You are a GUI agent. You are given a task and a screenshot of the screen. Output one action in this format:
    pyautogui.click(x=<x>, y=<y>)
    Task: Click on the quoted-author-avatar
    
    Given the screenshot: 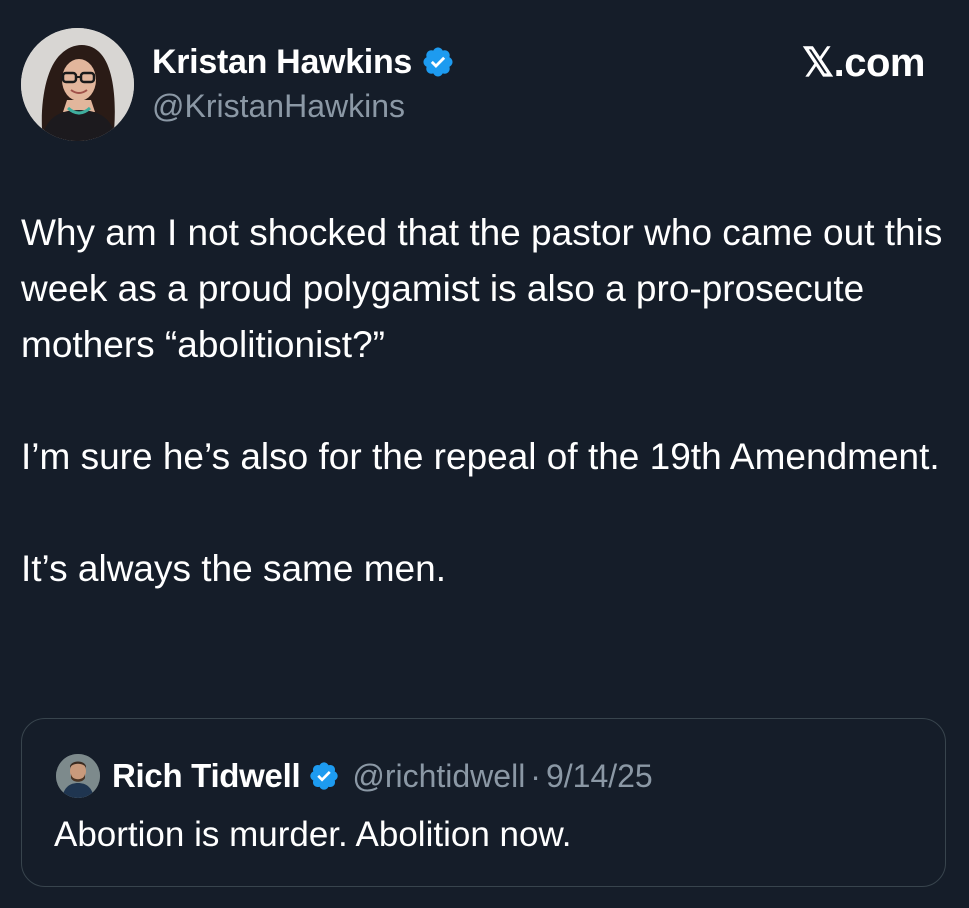 What is the action you would take?
    pyautogui.click(x=78, y=776)
    